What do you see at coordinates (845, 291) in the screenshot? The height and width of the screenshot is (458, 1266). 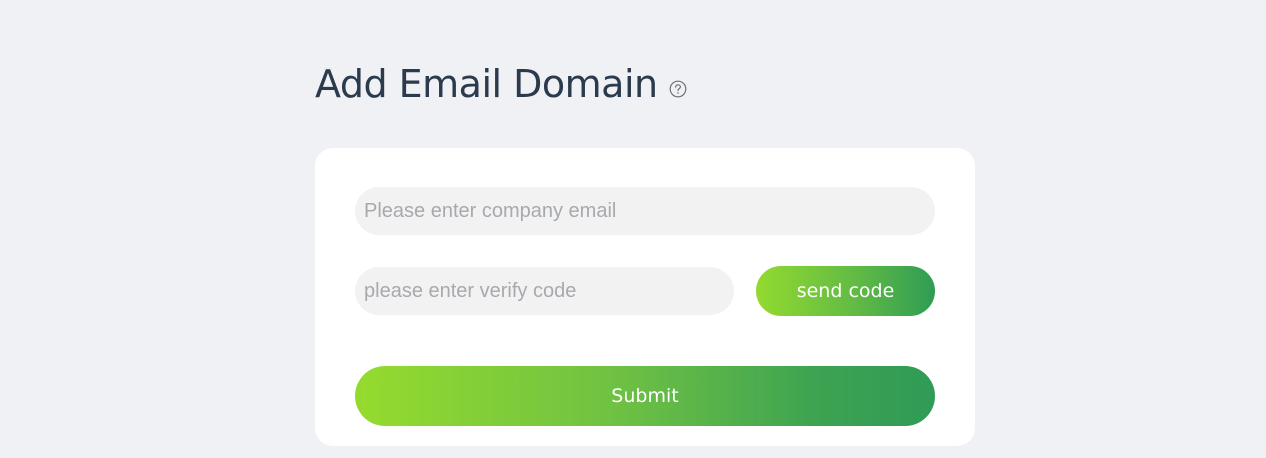 I see `send-code-button: send code` at bounding box center [845, 291].